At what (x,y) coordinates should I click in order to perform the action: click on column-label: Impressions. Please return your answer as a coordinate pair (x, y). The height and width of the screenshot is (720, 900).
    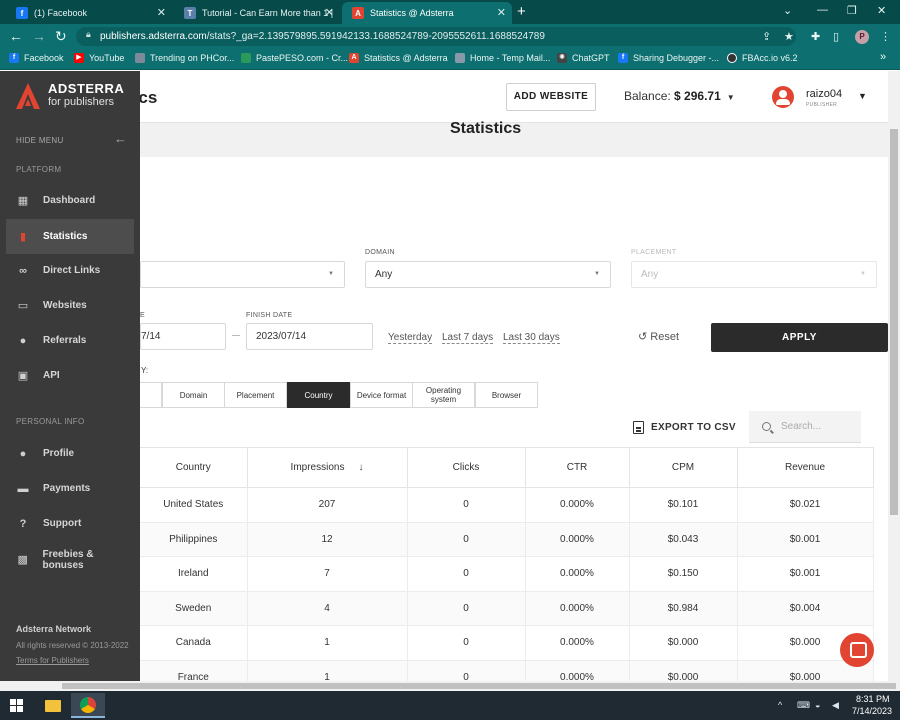
    Looking at the image, I should click on (317, 467).